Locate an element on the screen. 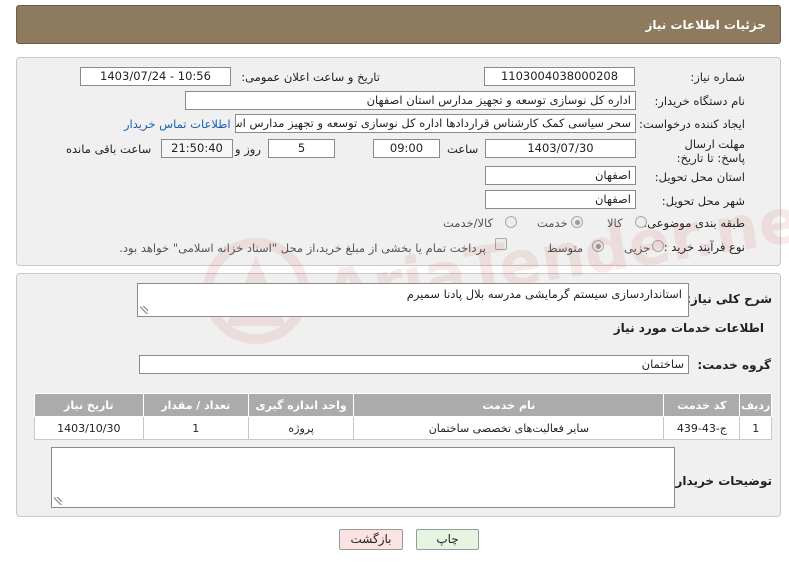 Image resolution: width=789 pixels, height=566 pixels. services-section-title: اطلاعات خدمات مورد نیاز is located at coordinates (688, 328).